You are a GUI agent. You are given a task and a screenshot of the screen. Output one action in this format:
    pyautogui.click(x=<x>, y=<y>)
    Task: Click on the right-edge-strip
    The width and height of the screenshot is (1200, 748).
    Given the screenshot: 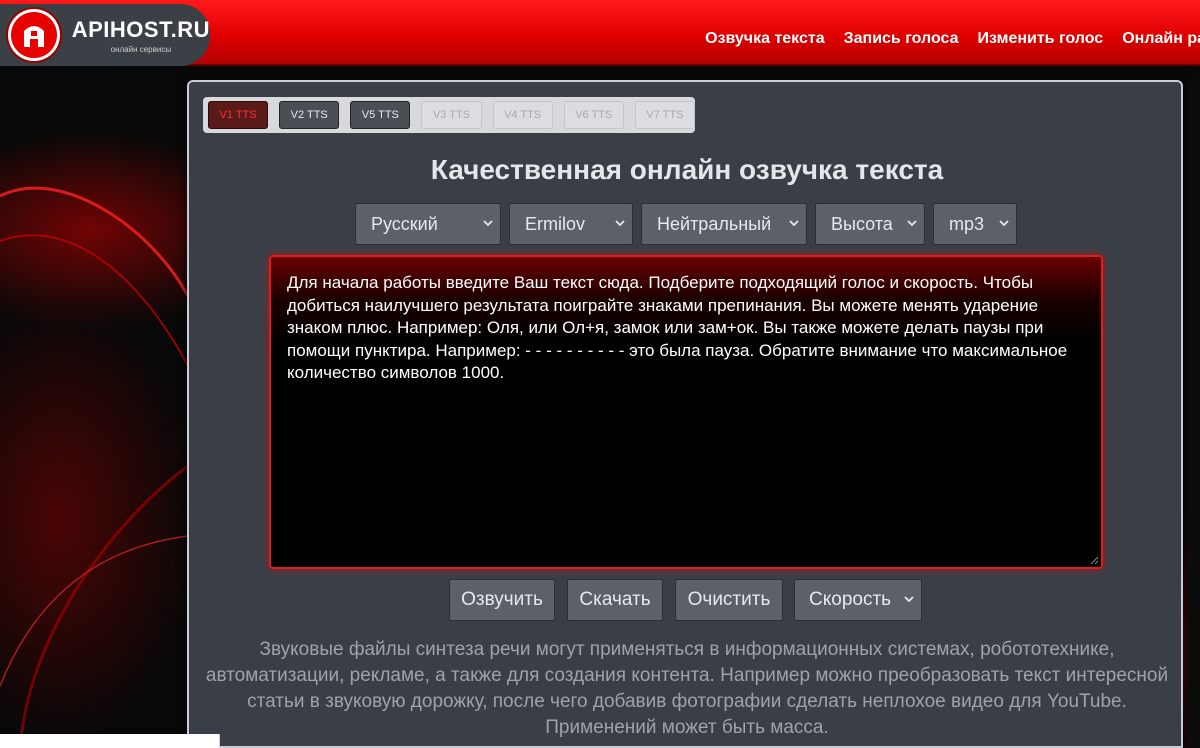 What is the action you would take?
    pyautogui.click(x=1194, y=414)
    